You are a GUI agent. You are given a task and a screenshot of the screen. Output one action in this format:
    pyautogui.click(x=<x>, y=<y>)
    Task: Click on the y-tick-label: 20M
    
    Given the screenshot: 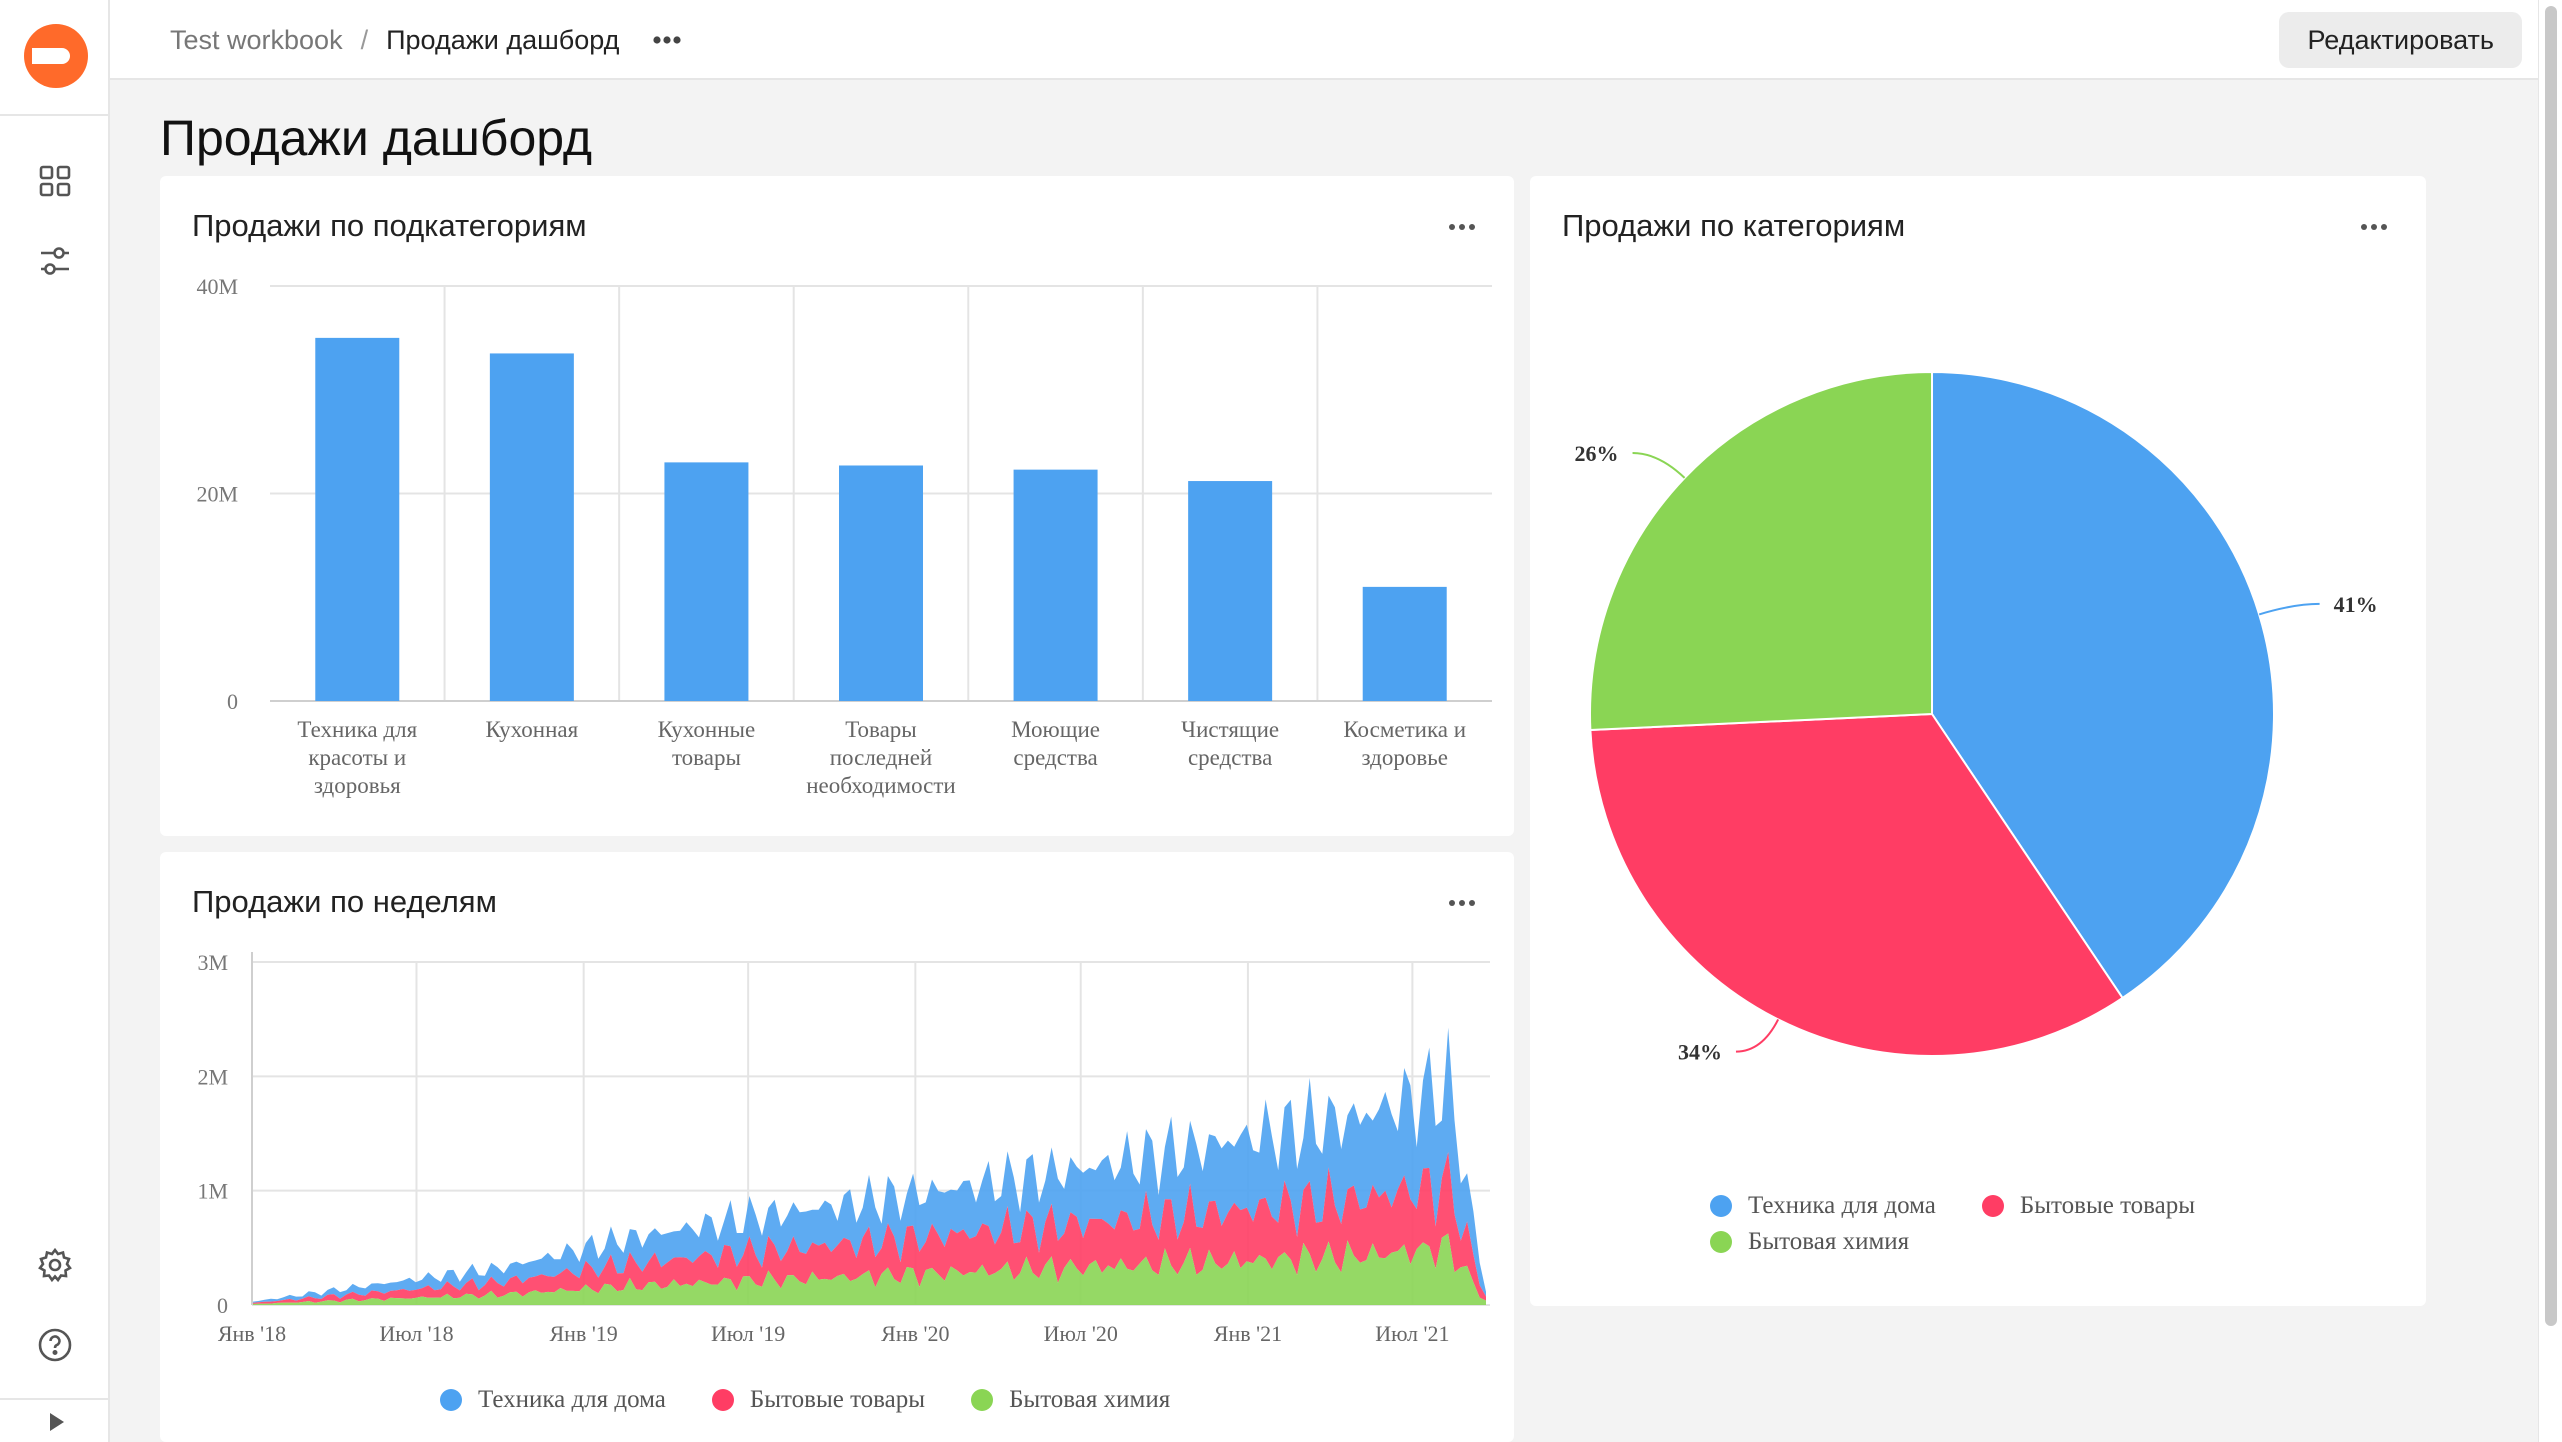 What is the action you would take?
    pyautogui.click(x=217, y=494)
    